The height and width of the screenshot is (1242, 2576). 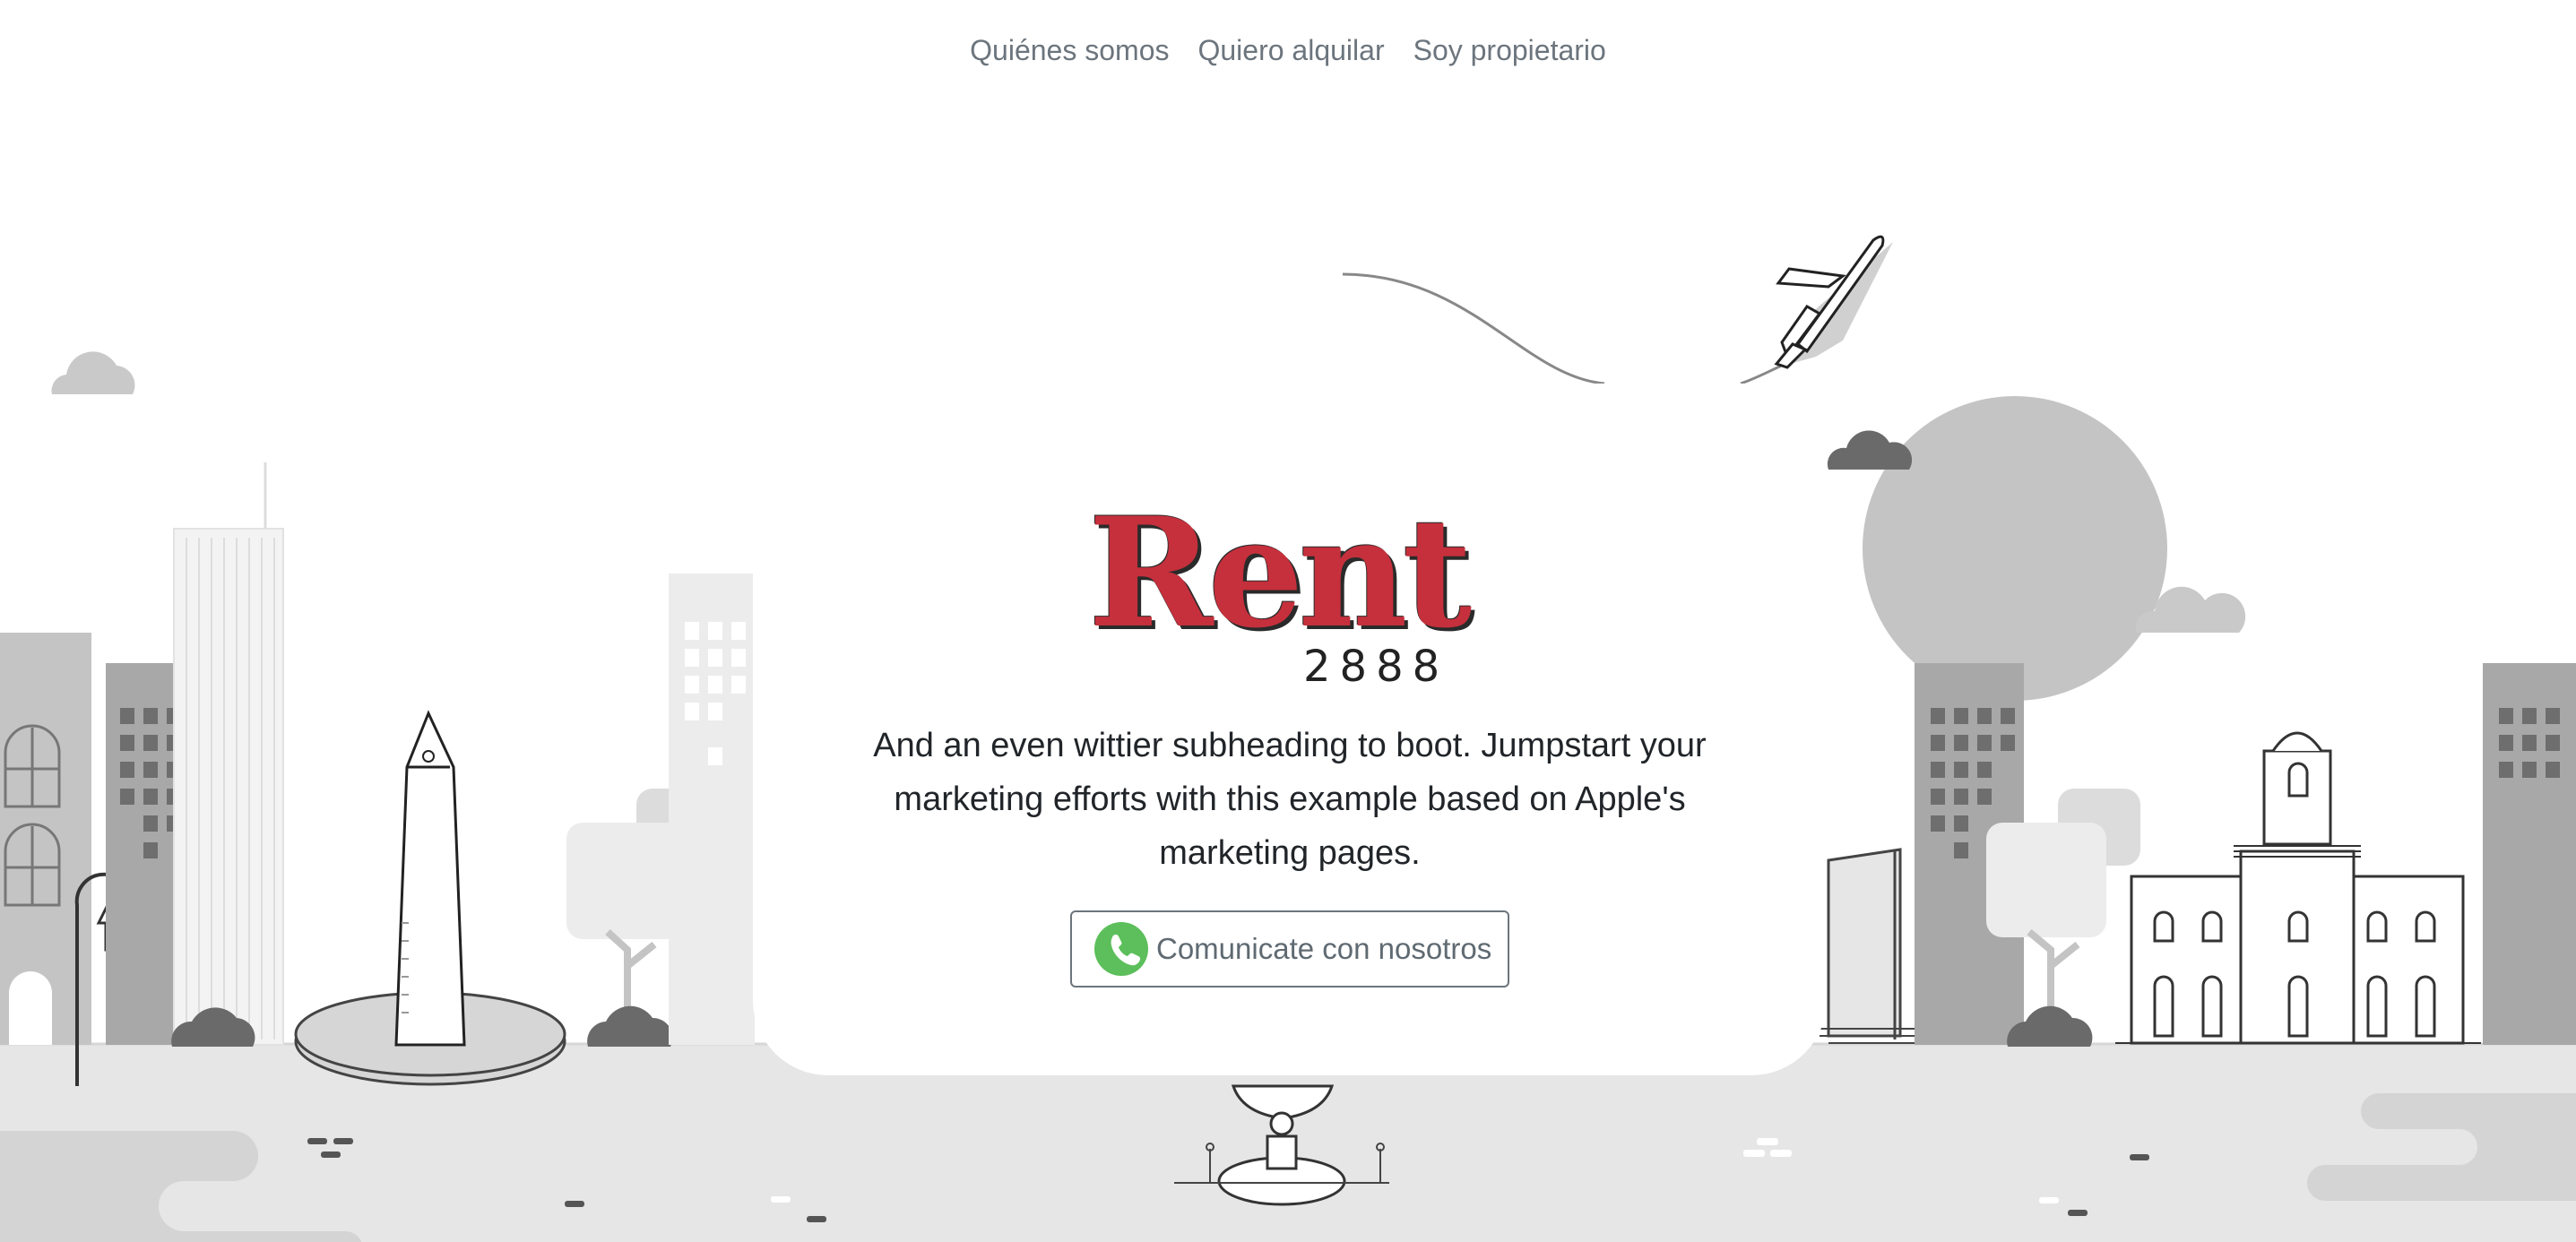 I want to click on rent-2888-logo: Rent 2888, so click(x=1280, y=593).